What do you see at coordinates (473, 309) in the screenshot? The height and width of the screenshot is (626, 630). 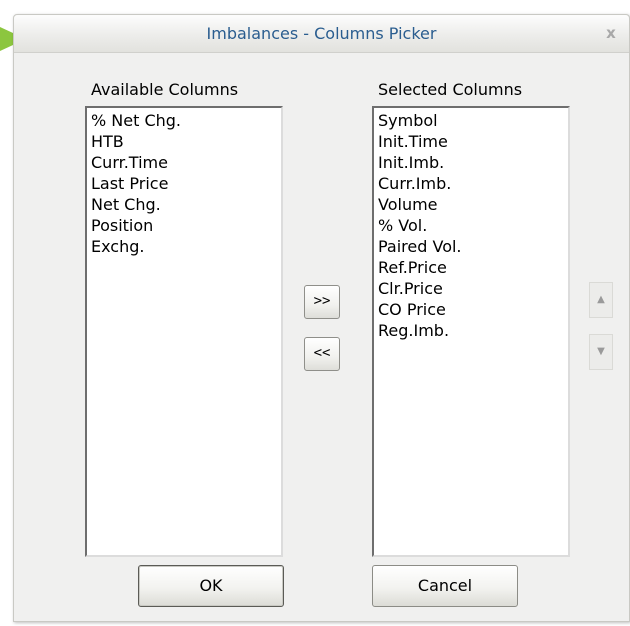 I see `list-item: CO Price` at bounding box center [473, 309].